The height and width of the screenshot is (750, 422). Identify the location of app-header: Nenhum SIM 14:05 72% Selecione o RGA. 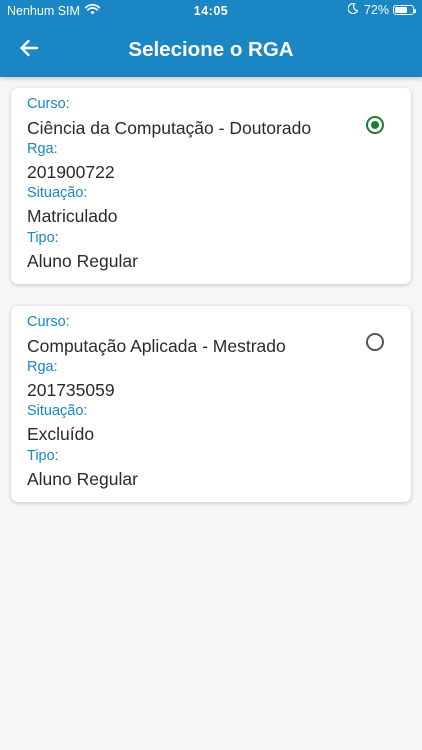
(211, 38).